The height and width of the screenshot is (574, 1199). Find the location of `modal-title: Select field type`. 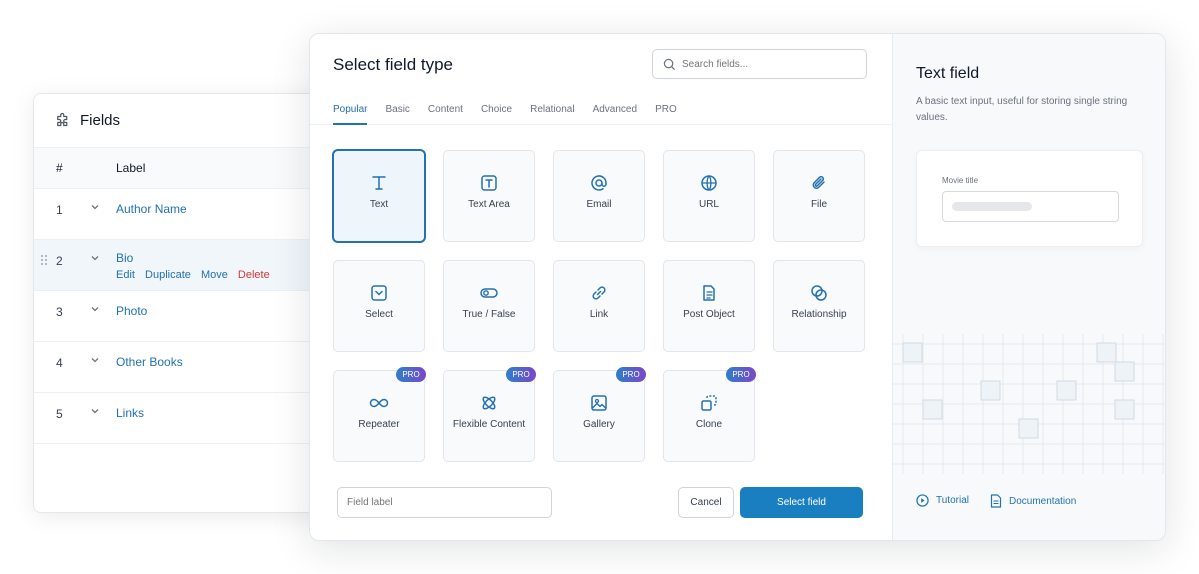

modal-title: Select field type is located at coordinates (393, 64).